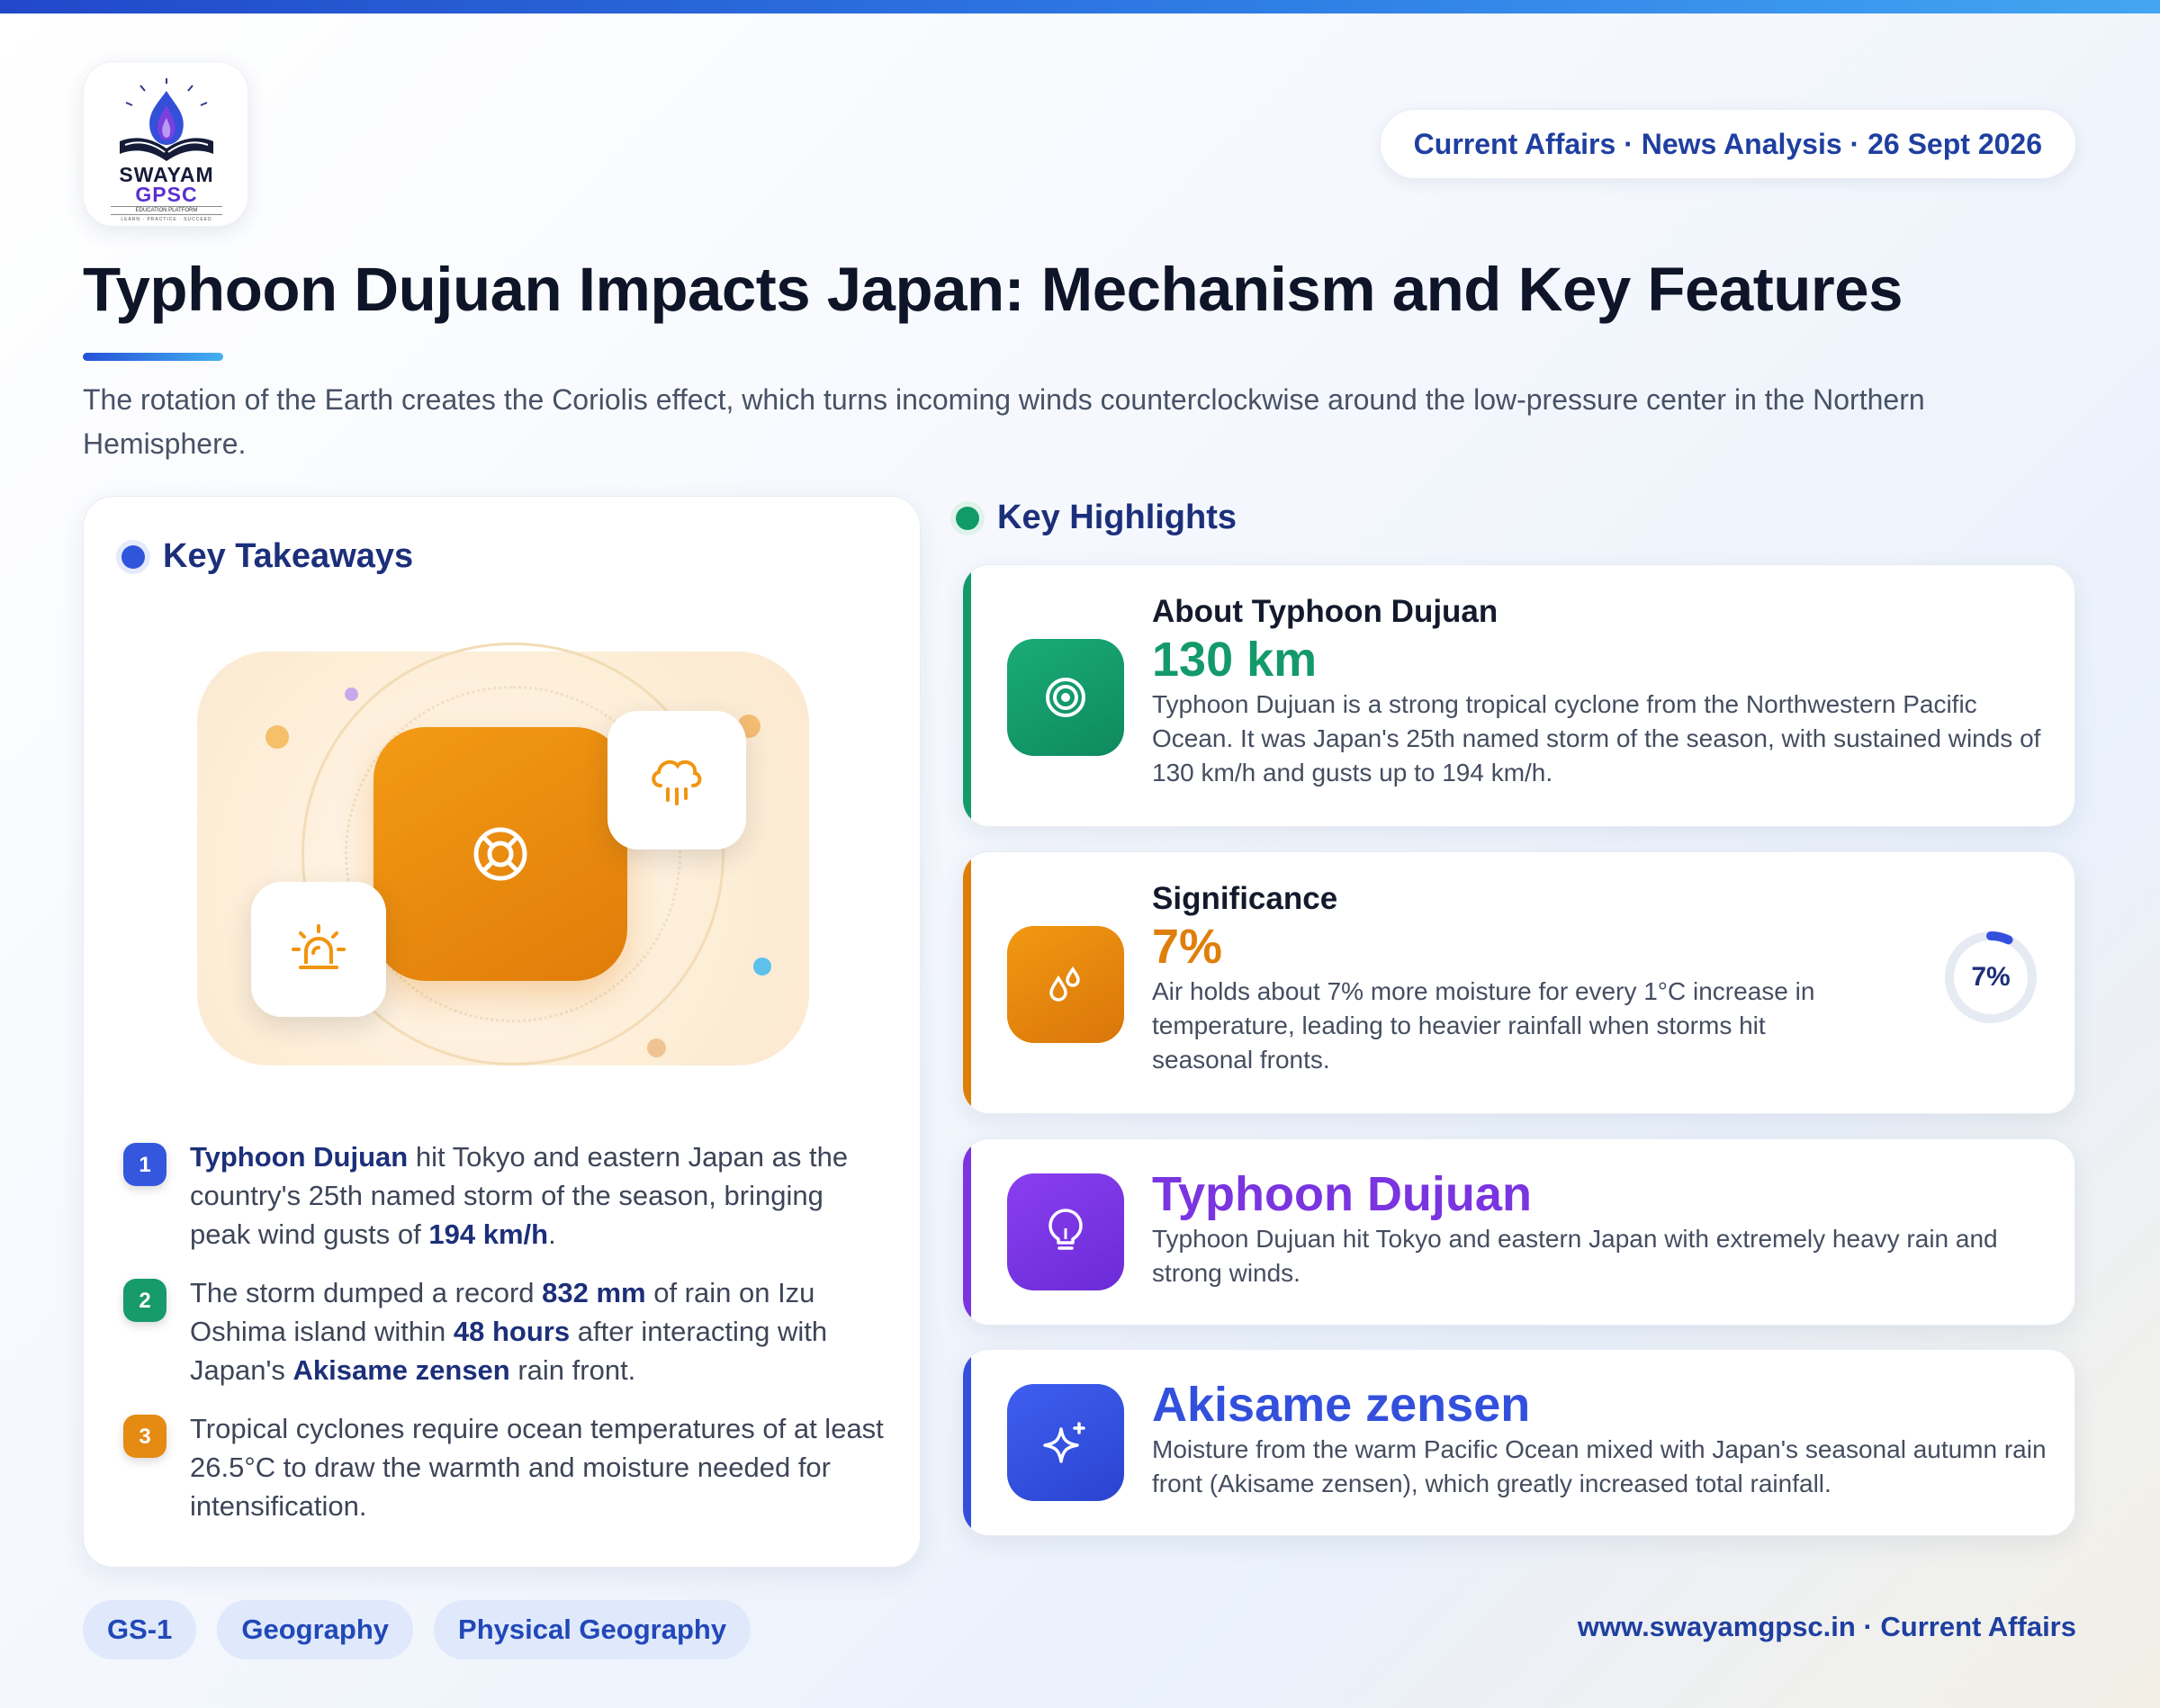 The image size is (2160, 1708). I want to click on top-accent-bar, so click(1080, 6).